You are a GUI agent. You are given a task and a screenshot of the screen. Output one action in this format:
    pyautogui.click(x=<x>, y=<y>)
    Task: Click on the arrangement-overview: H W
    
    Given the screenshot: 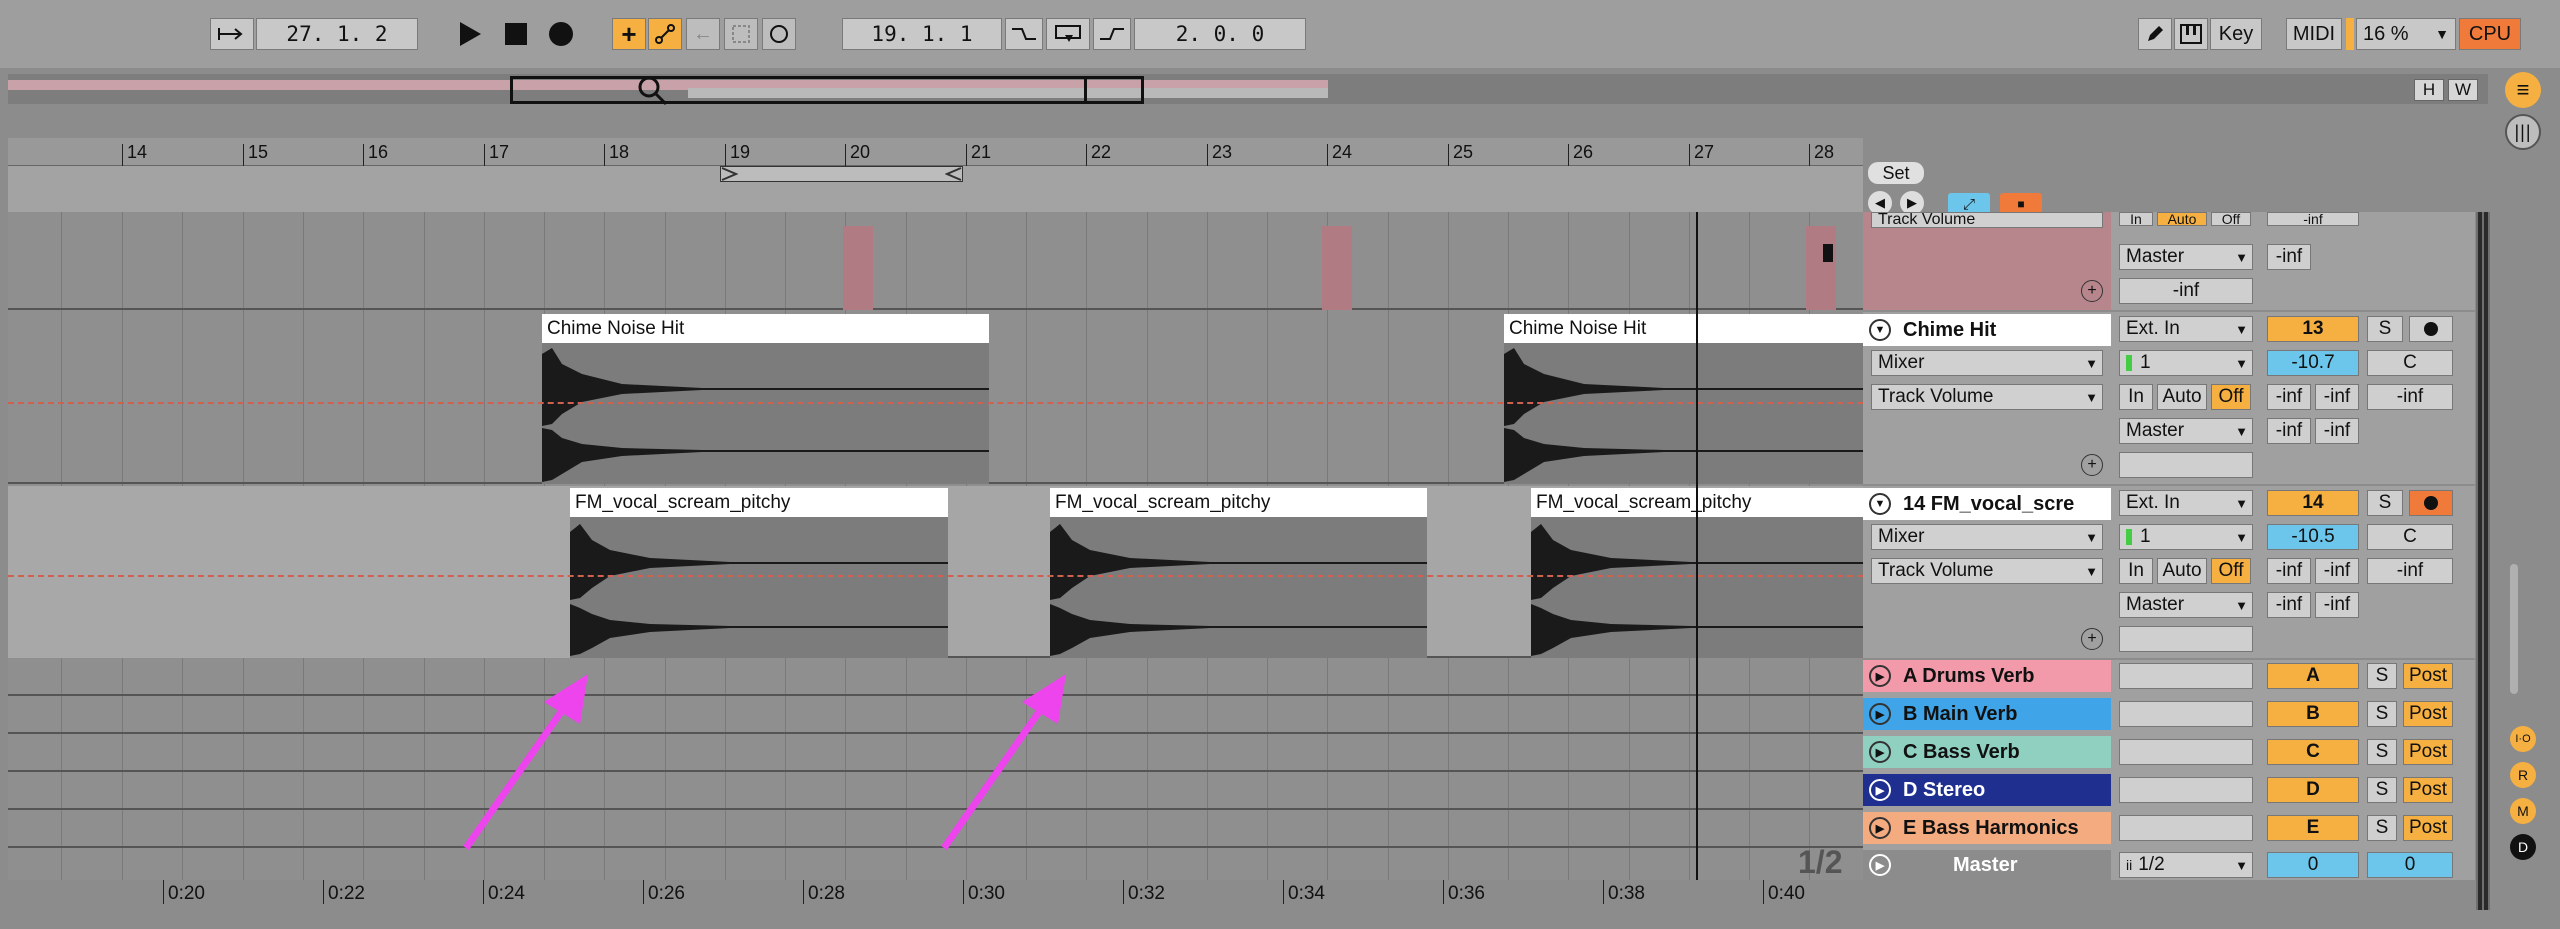 What is the action you would take?
    pyautogui.click(x=1248, y=90)
    